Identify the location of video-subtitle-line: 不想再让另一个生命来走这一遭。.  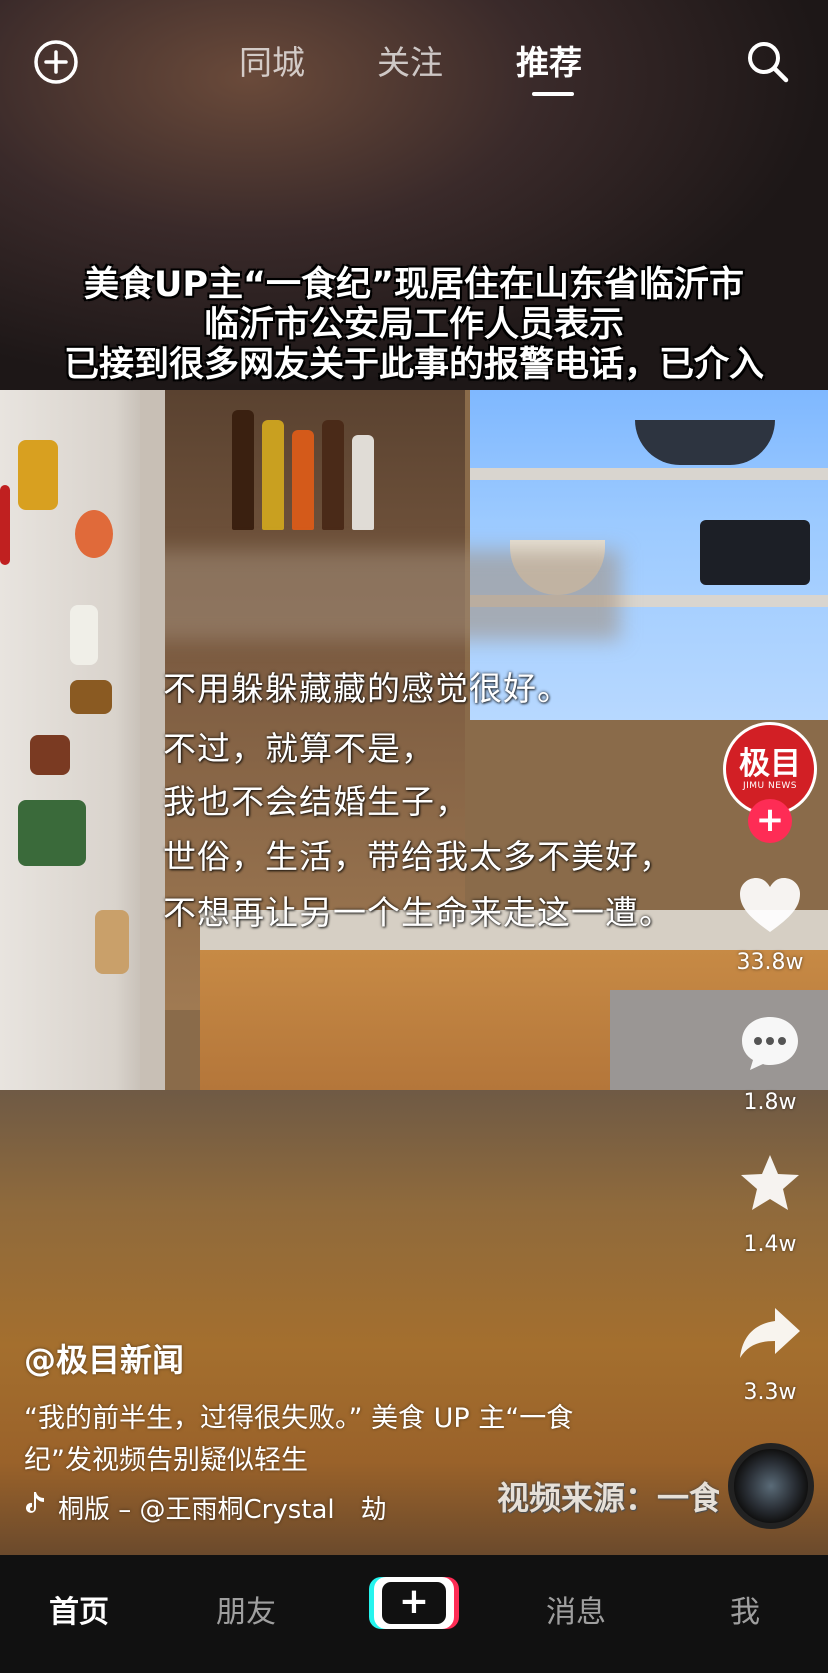
(418, 912).